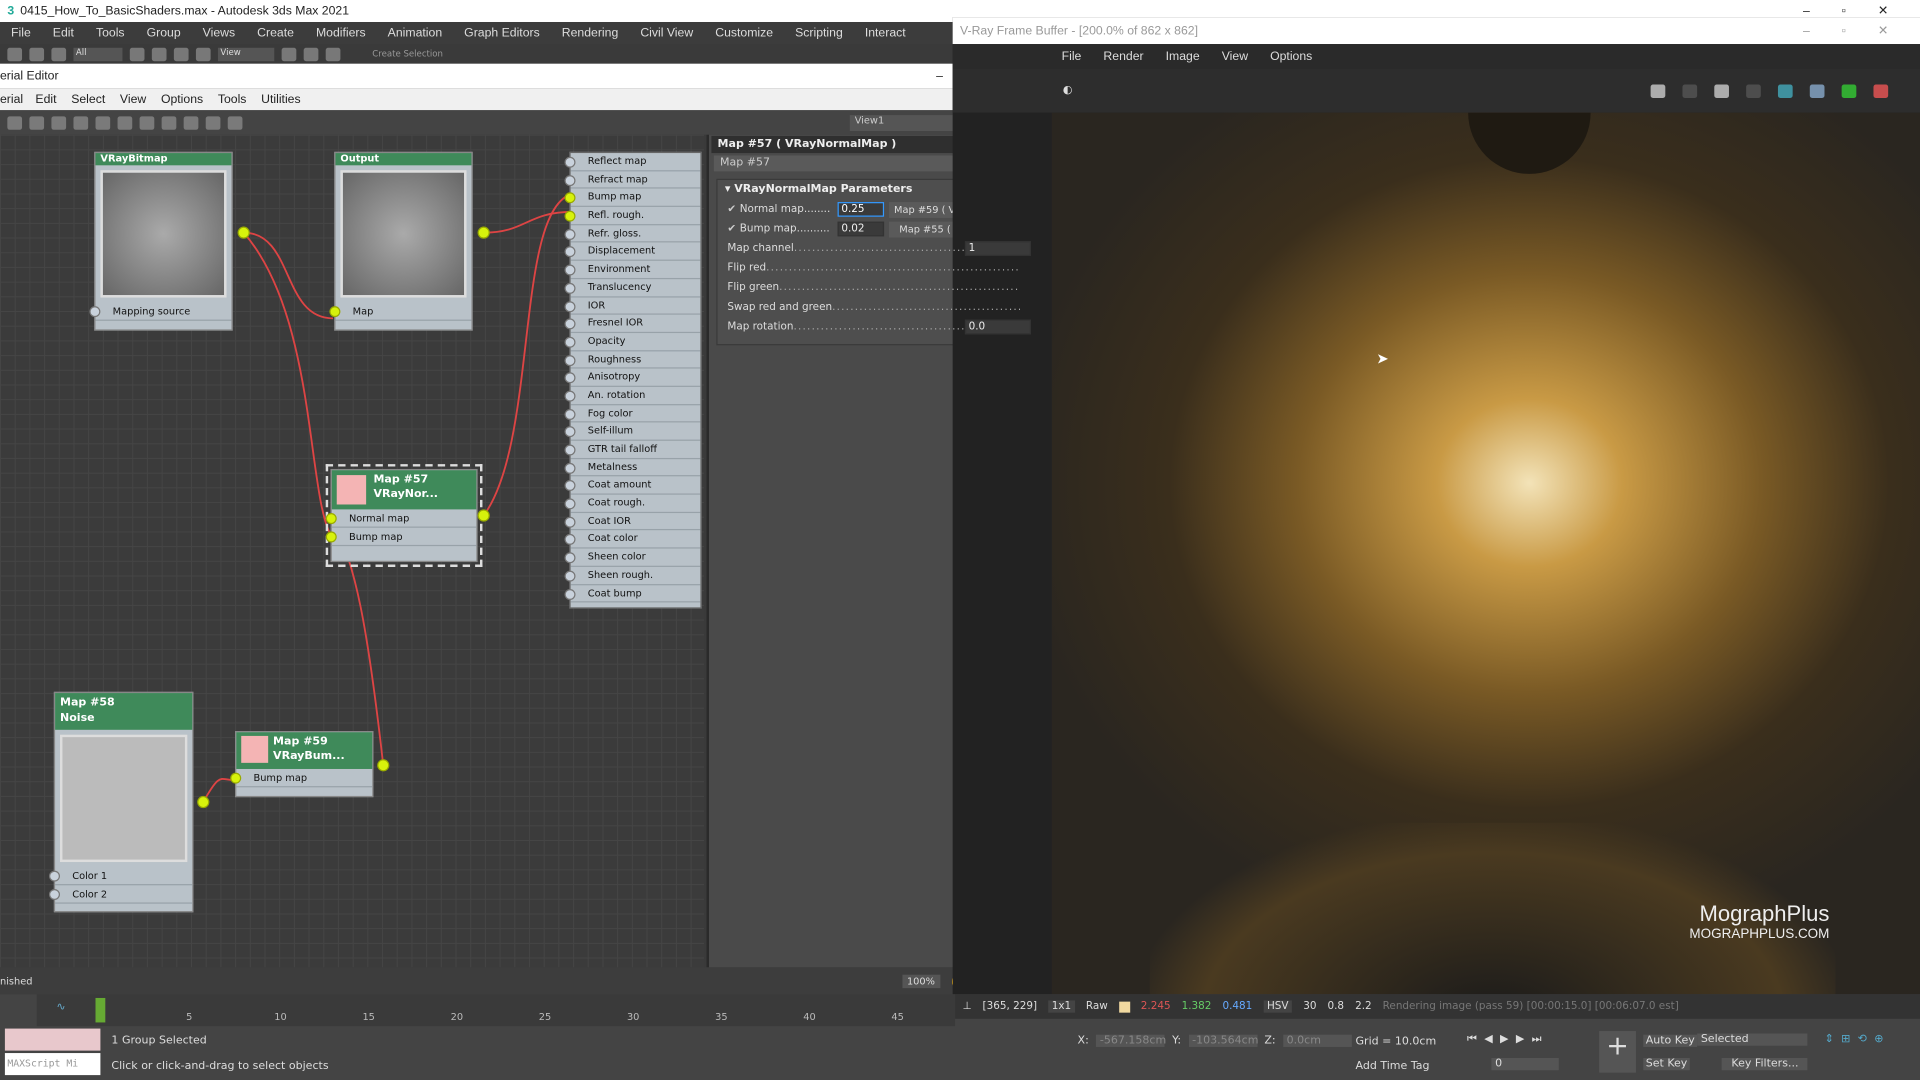  What do you see at coordinates (1123, 56) in the screenshot?
I see `vfb-menu-render: Render` at bounding box center [1123, 56].